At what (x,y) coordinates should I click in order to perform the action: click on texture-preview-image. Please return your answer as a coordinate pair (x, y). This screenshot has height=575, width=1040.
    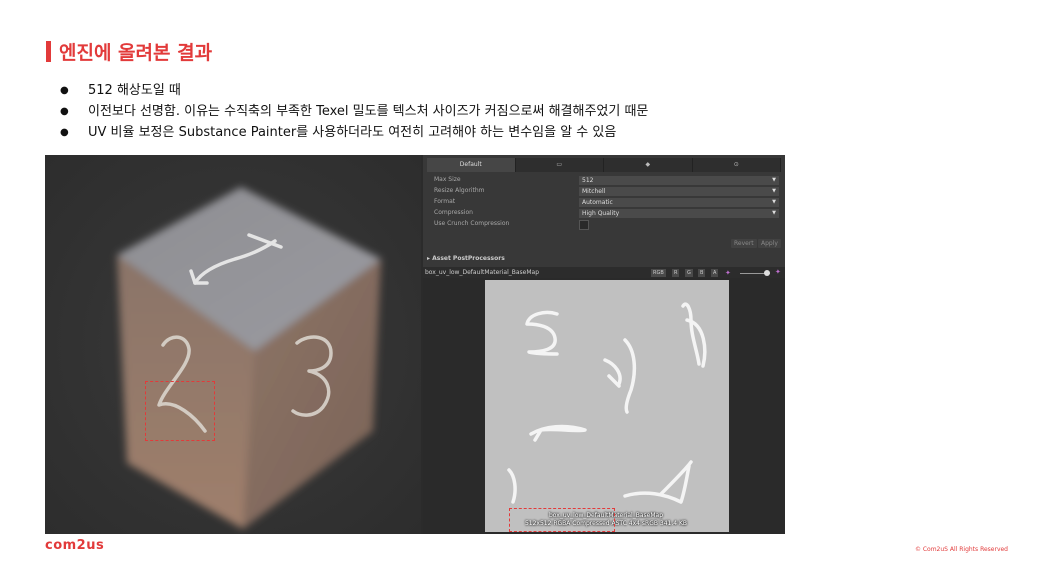
    Looking at the image, I should click on (607, 406).